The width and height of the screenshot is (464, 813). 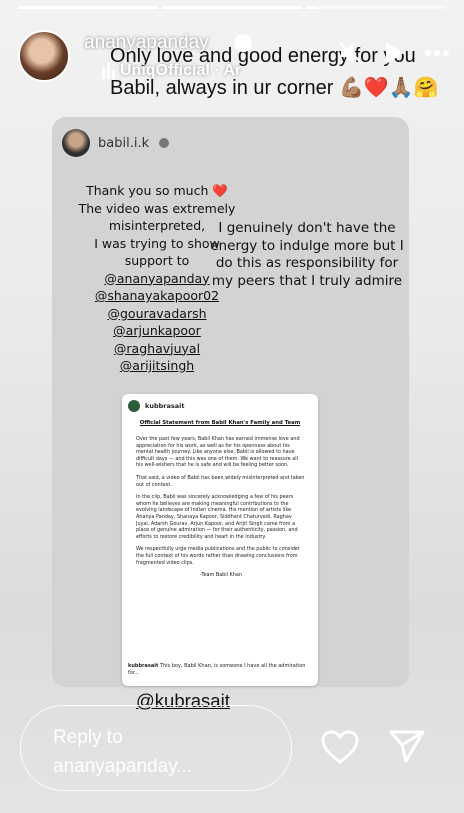 What do you see at coordinates (109, 71) in the screenshot?
I see `music-icon` at bounding box center [109, 71].